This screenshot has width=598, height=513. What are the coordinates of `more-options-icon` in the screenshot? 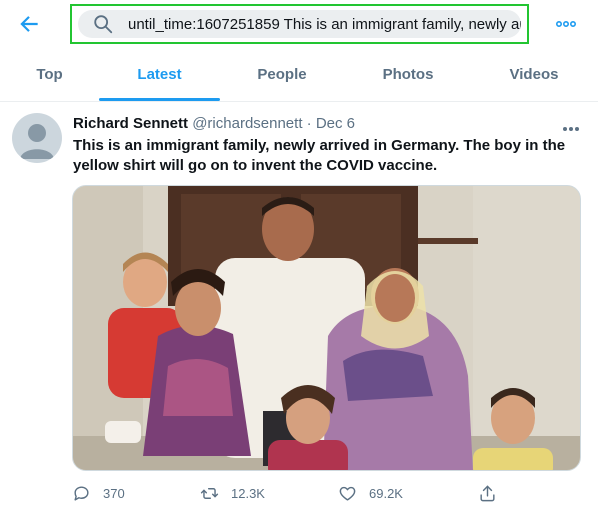 It's located at (566, 24).